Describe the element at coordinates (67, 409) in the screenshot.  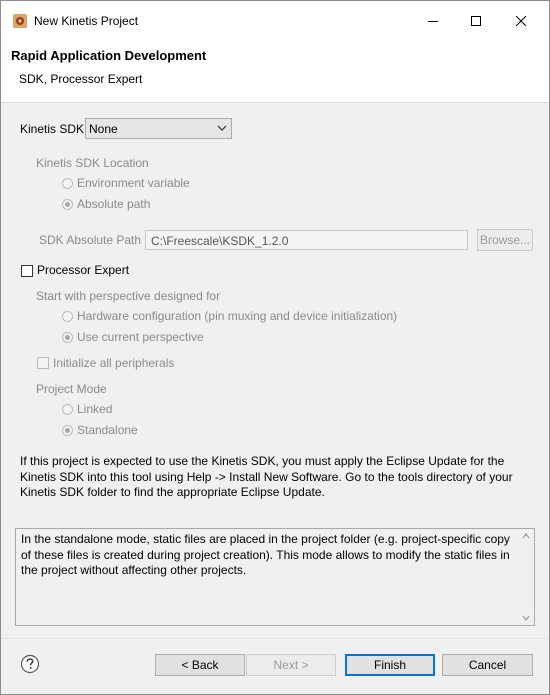
I see `linked-radio` at that location.